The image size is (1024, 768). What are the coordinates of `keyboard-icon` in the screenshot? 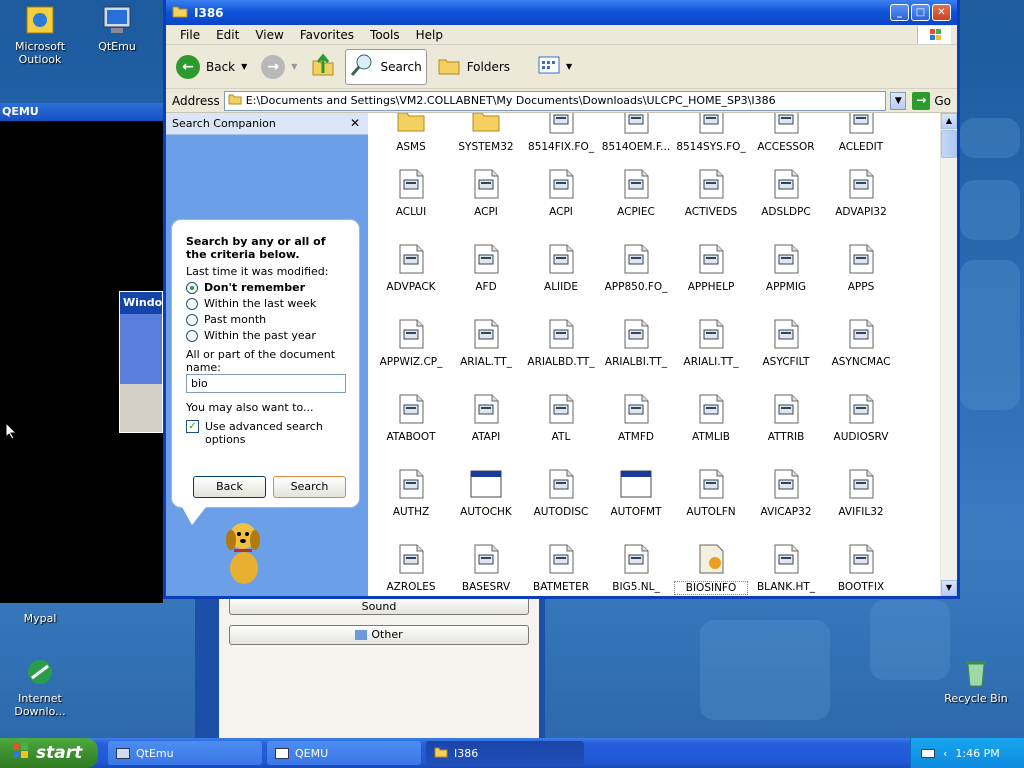 It's located at (928, 753).